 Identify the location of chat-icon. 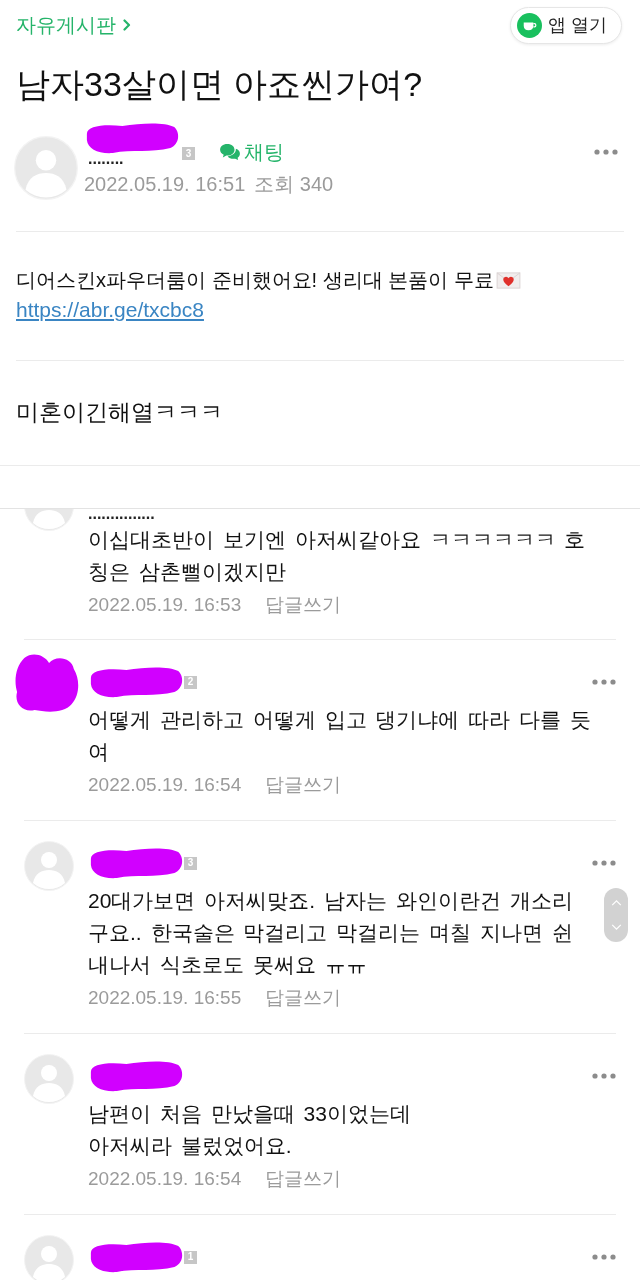
(230, 152).